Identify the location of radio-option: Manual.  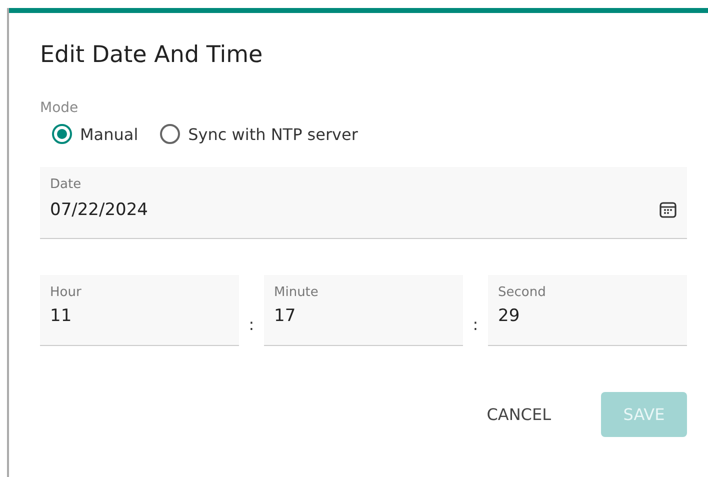
(95, 134).